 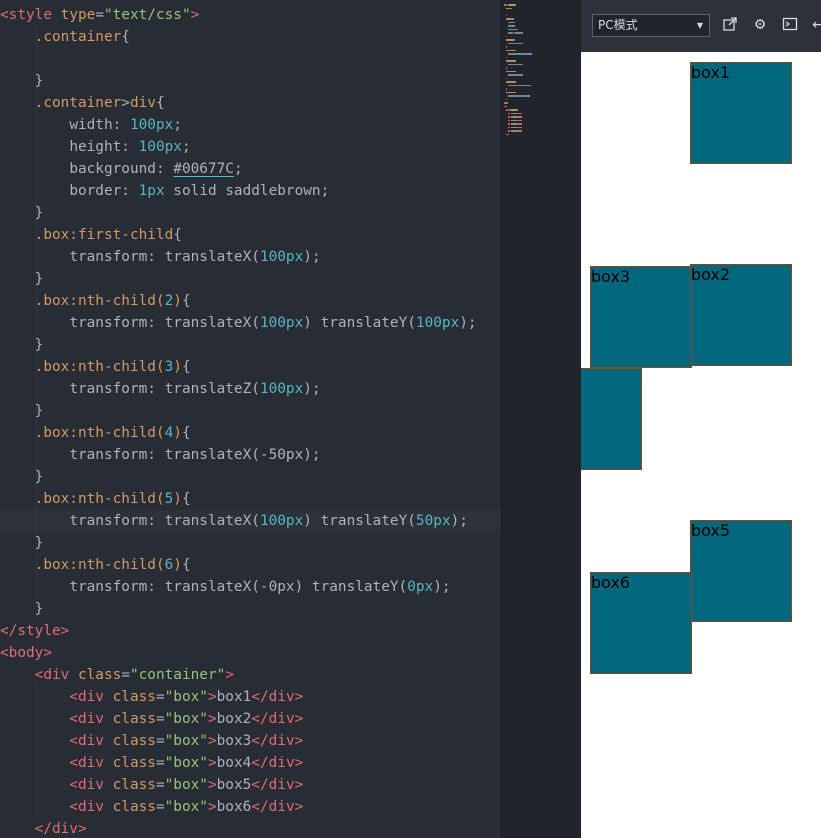 I want to click on settings-icon: ⚙, so click(x=760, y=25).